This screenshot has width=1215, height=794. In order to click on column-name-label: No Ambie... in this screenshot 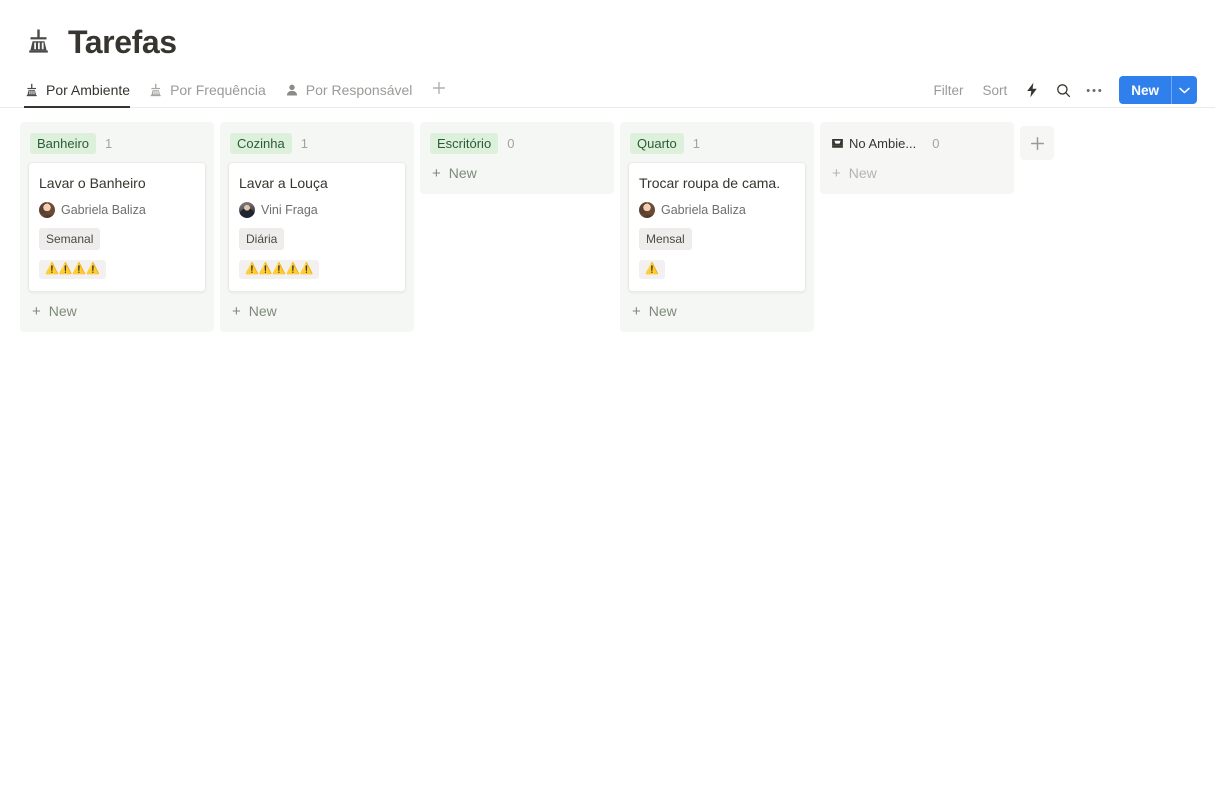, I will do `click(883, 143)`.